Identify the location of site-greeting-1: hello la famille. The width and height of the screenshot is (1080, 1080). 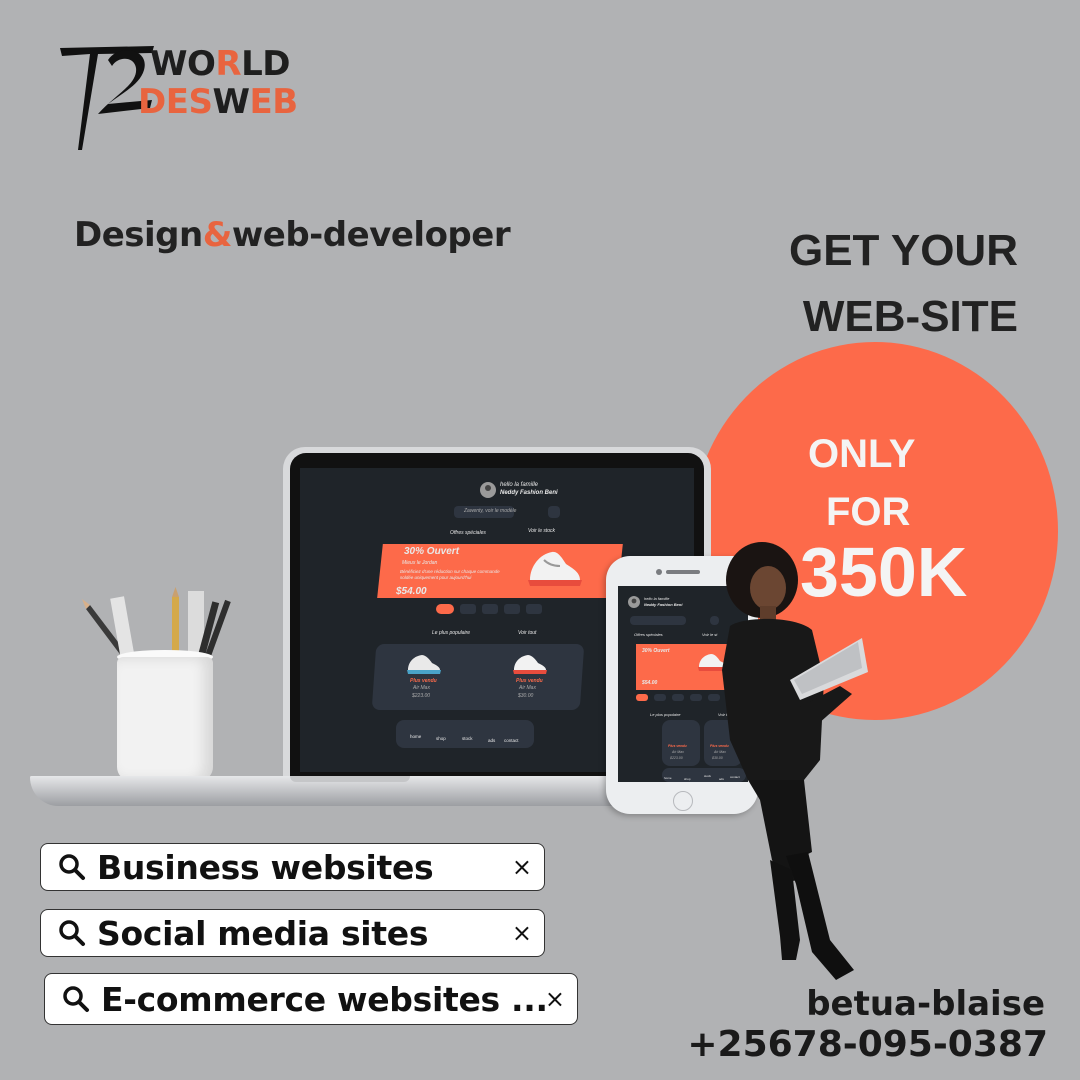
(519, 485).